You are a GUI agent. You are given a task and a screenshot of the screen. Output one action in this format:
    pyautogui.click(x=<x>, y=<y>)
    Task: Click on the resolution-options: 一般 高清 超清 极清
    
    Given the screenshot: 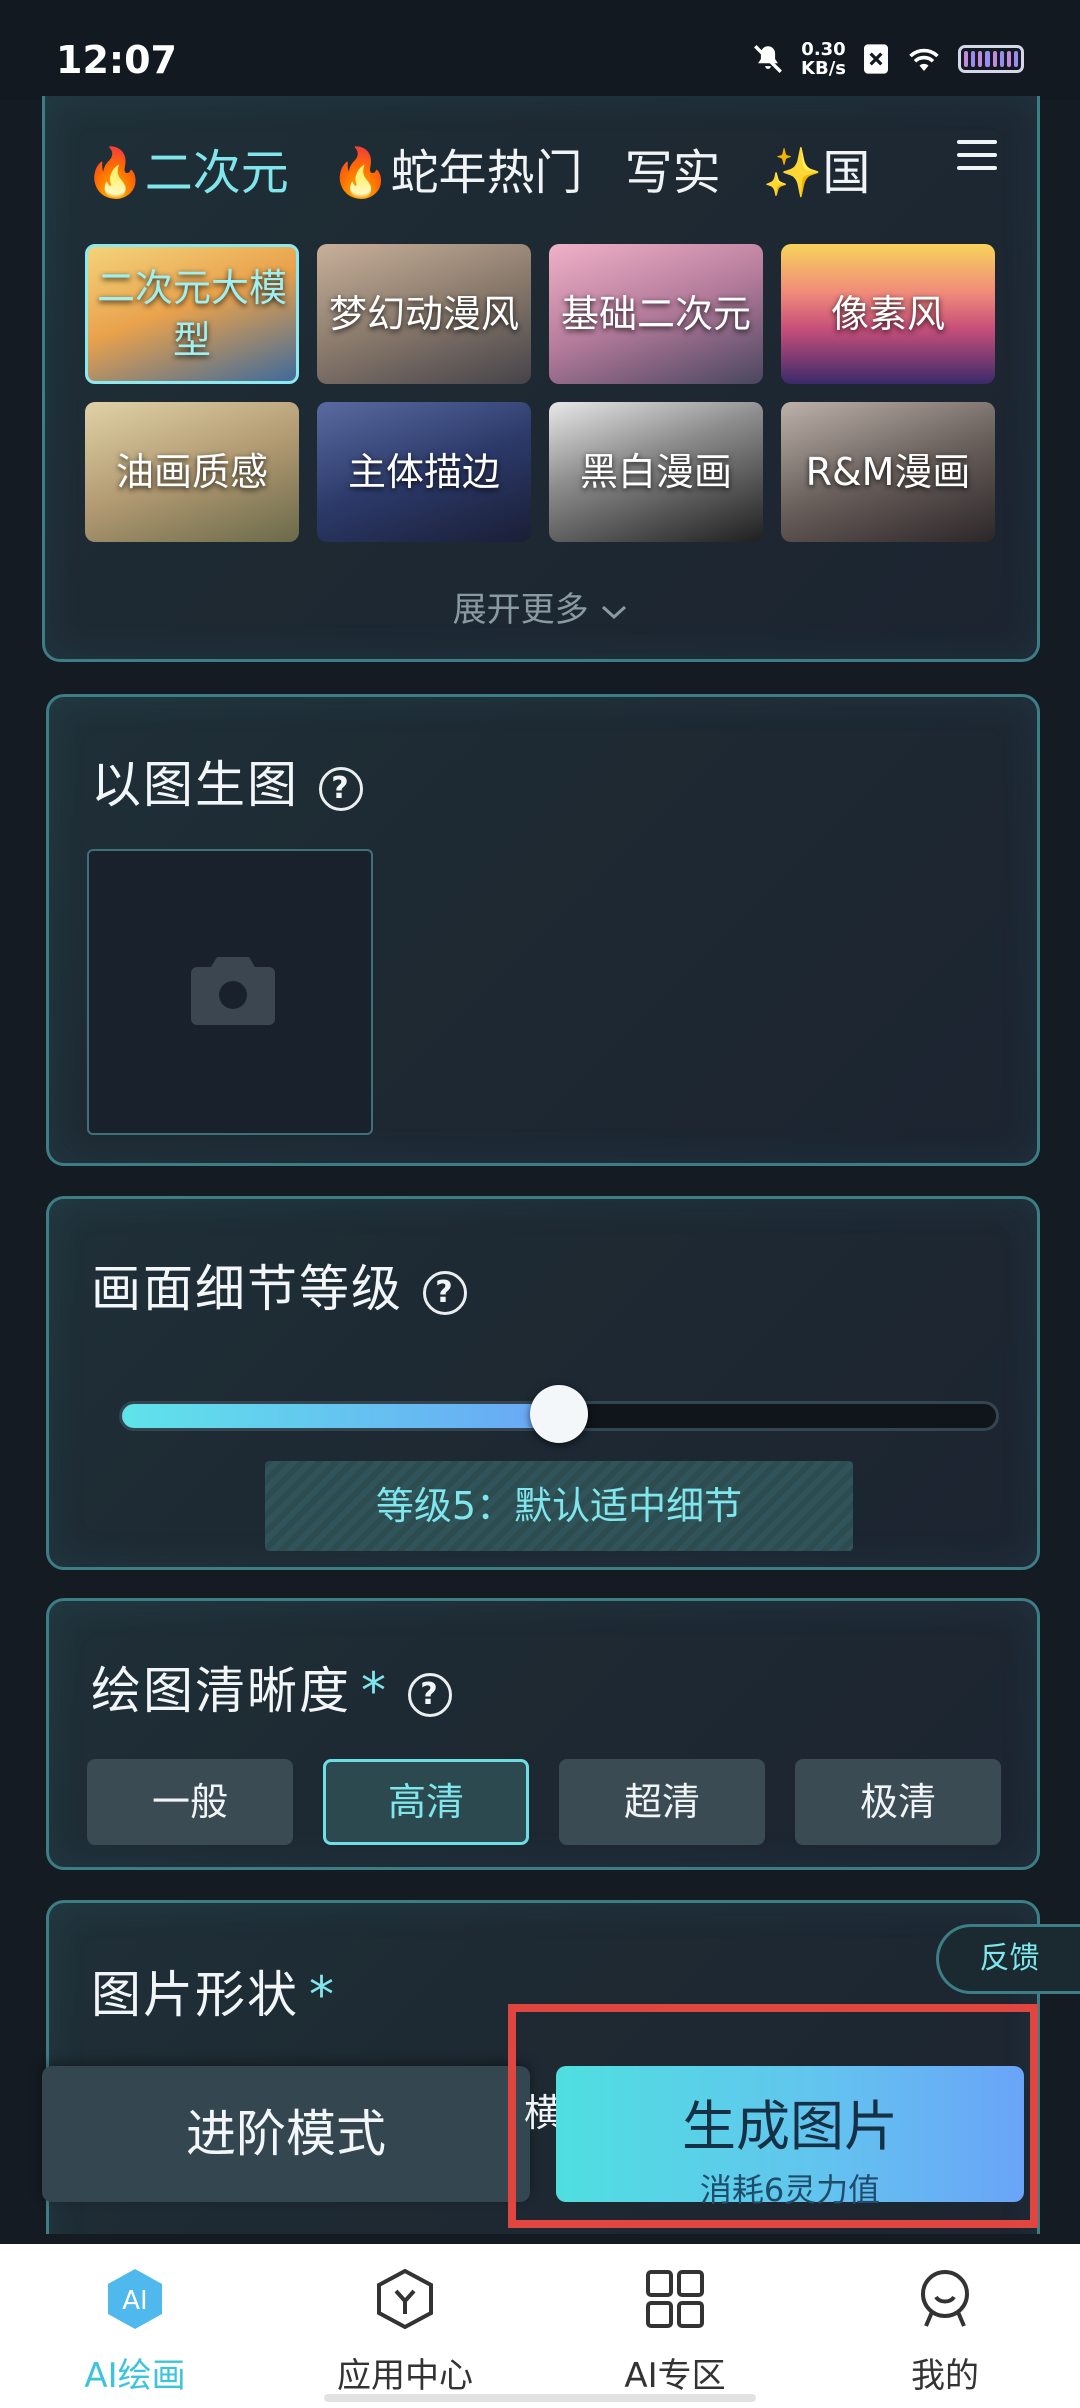 What is the action you would take?
    pyautogui.click(x=544, y=1802)
    